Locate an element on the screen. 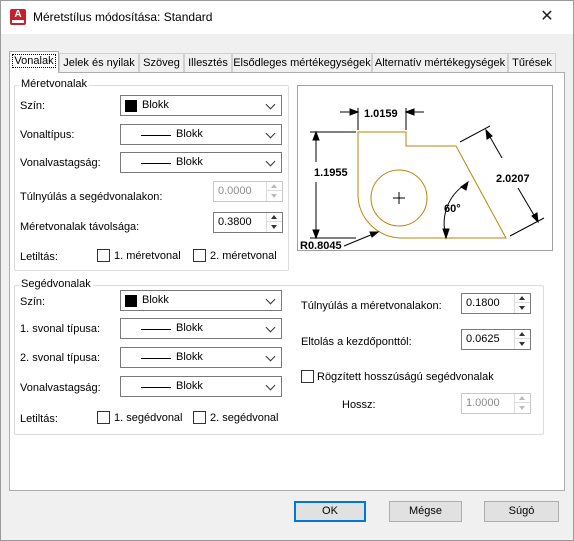 Image resolution: width=574 pixels, height=541 pixels. extension-lines-title: Segédvonalak is located at coordinates (56, 284).